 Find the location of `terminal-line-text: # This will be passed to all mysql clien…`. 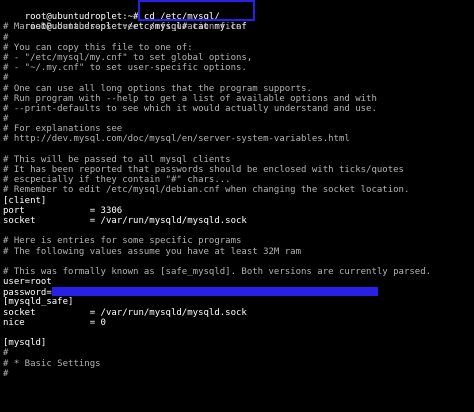

terminal-line-text: # This will be passed to all mysql clien… is located at coordinates (117, 159).